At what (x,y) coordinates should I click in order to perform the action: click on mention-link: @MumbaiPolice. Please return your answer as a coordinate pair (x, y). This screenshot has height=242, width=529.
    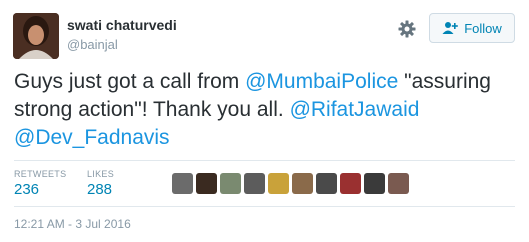
    Looking at the image, I should click on (321, 81).